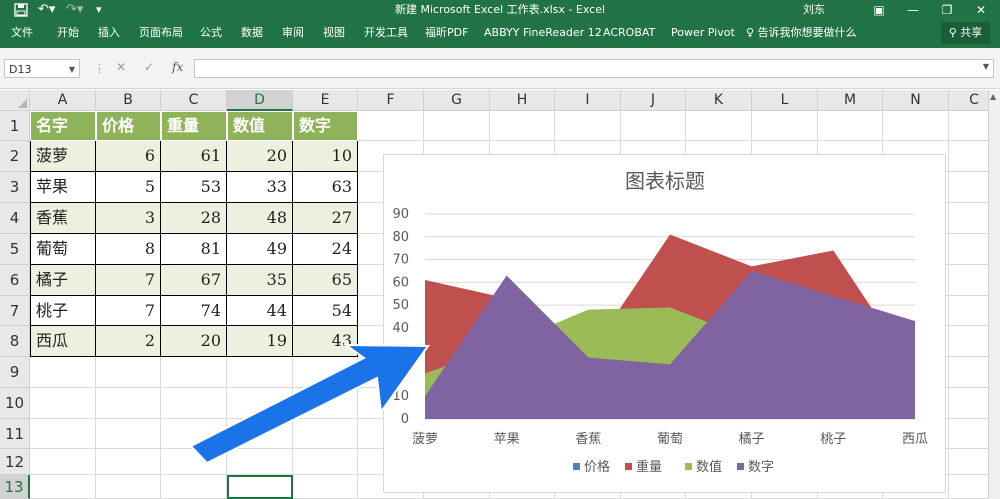  What do you see at coordinates (785, 100) in the screenshot?
I see `column-header-11: L` at bounding box center [785, 100].